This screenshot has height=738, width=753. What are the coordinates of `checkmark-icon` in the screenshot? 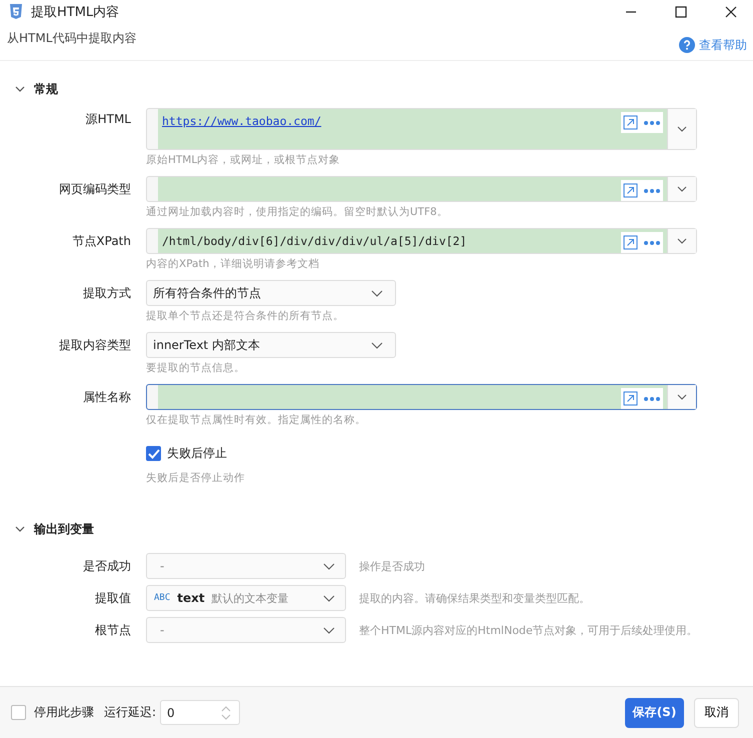 It's located at (154, 453).